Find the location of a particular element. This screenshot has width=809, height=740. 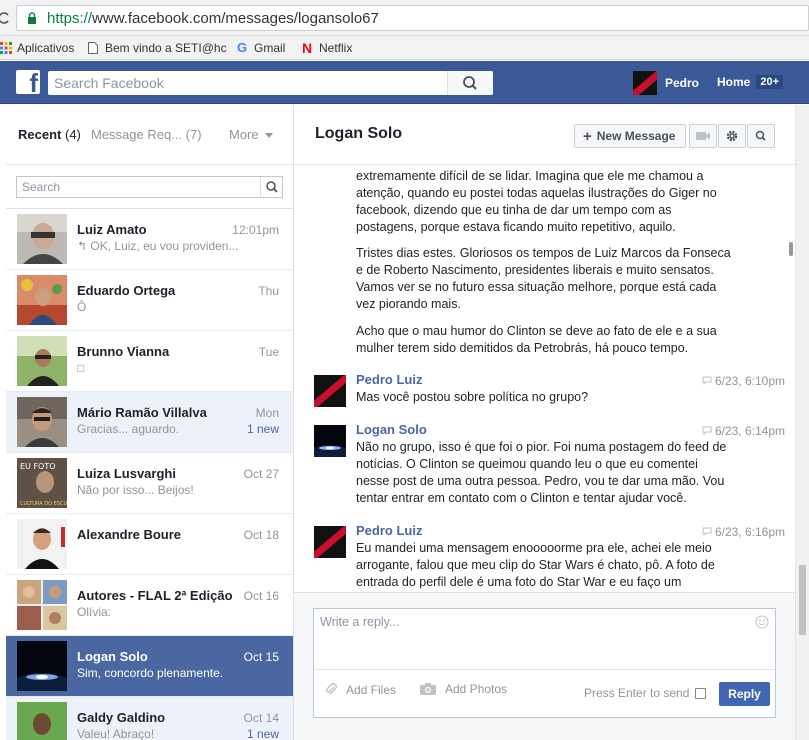

tab-message-requests: Message Req... (7) is located at coordinates (146, 134).